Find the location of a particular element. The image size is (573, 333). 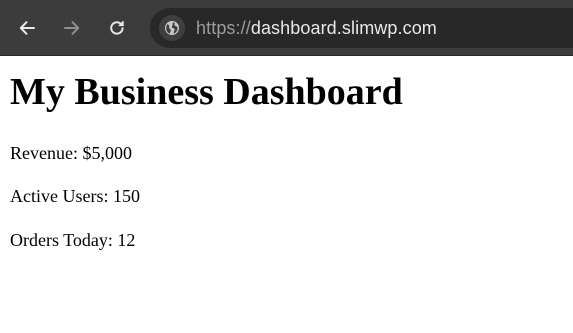

reload-icon is located at coordinates (117, 27).